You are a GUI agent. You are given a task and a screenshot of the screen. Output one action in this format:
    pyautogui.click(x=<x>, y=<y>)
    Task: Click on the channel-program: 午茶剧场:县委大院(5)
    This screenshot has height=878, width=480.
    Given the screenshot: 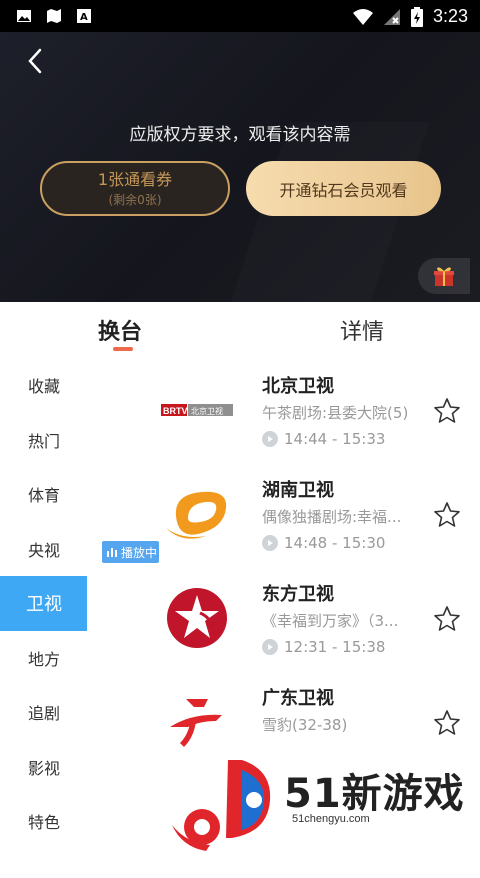 What is the action you would take?
    pyautogui.click(x=335, y=413)
    